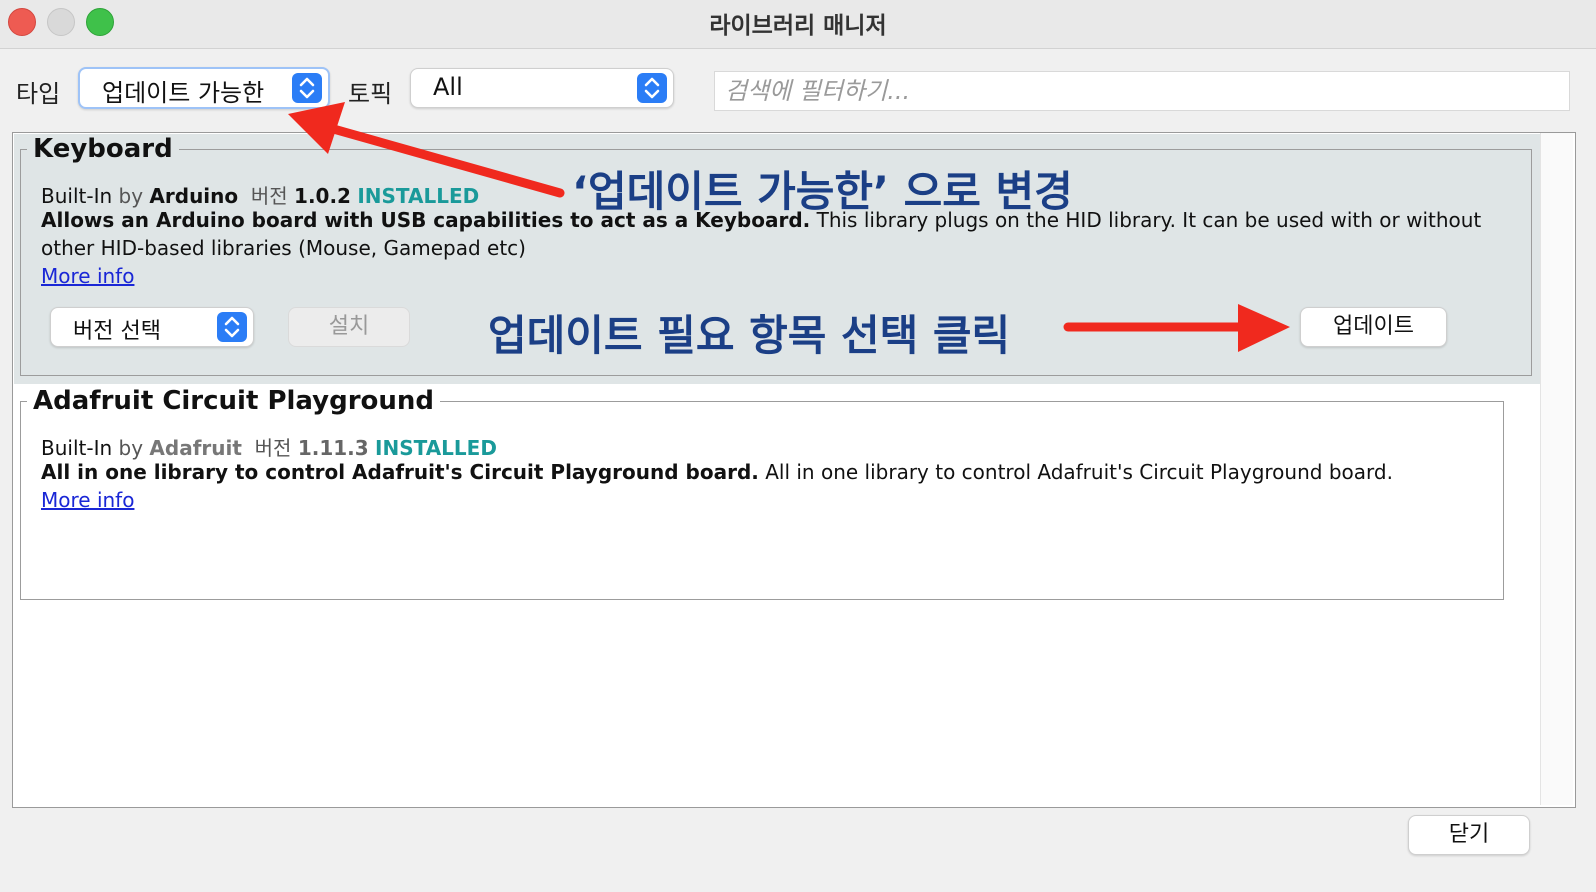 The image size is (1596, 892). I want to click on arrow-to-type-select-icon, so click(426, 150).